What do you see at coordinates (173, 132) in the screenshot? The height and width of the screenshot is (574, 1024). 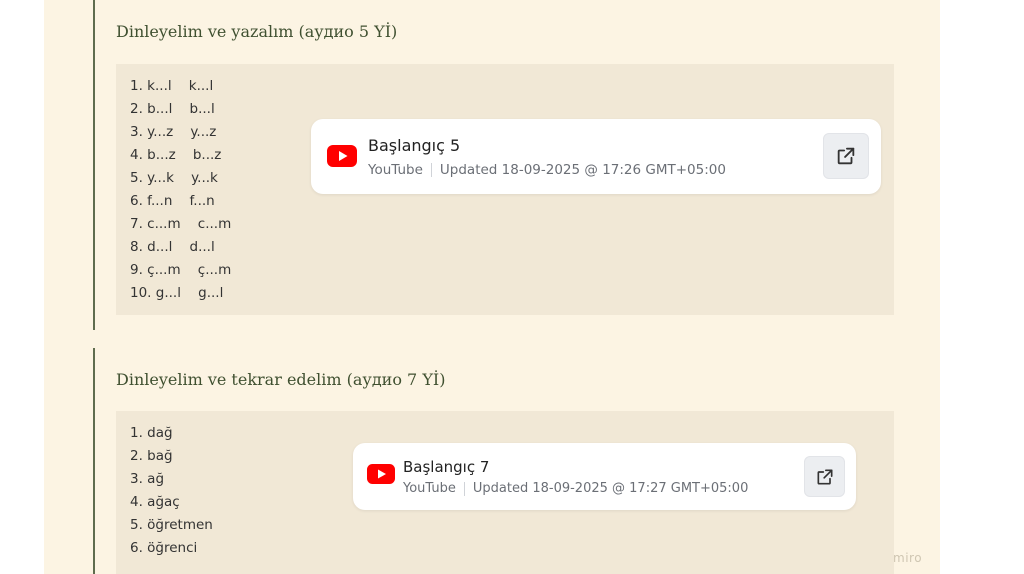 I see `list-item: 3. y...z y...z` at bounding box center [173, 132].